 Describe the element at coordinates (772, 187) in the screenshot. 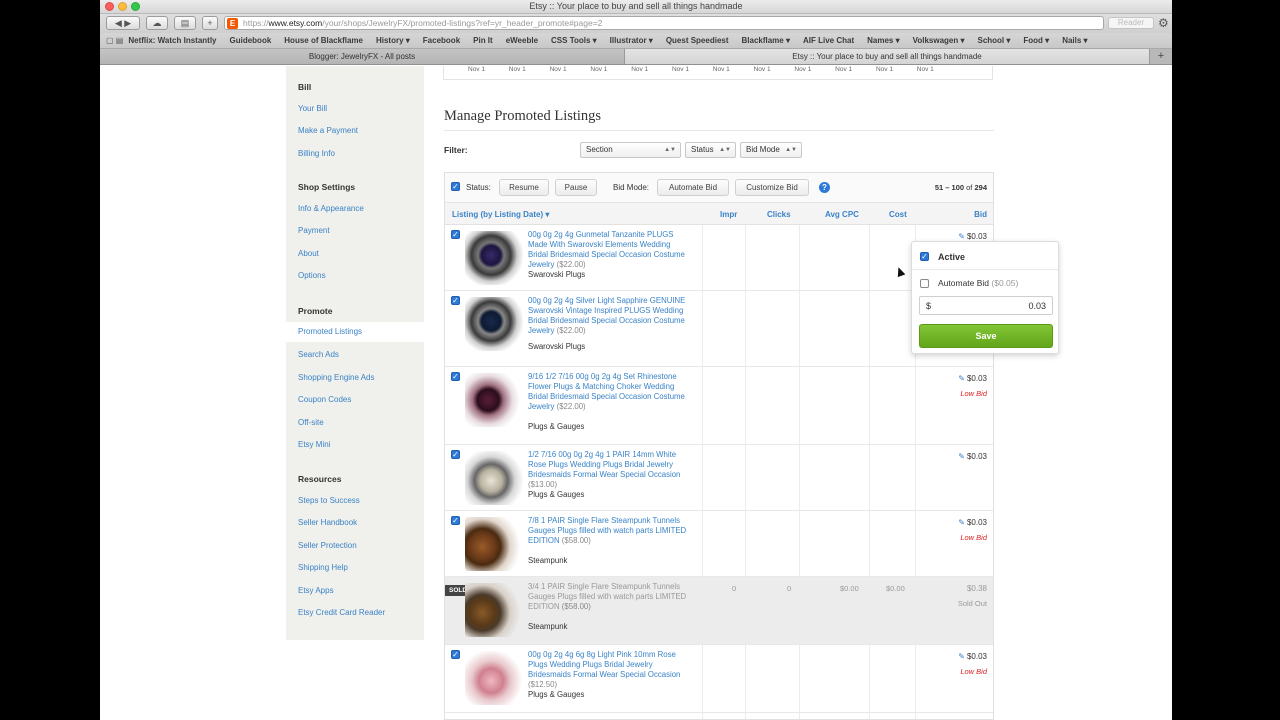

I see `customize-bid-button: Customize Bid` at that location.